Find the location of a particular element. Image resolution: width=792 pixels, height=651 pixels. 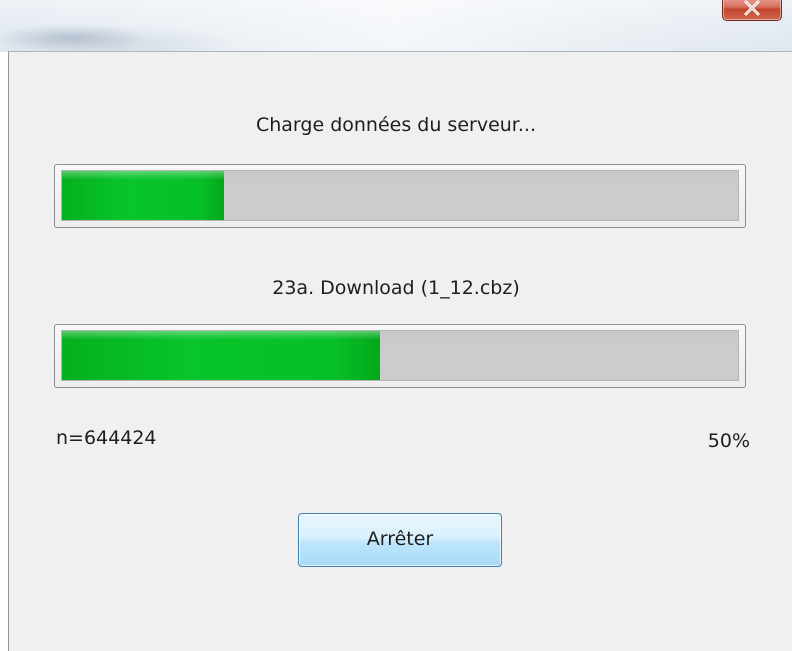

title-bar is located at coordinates (396, 26).